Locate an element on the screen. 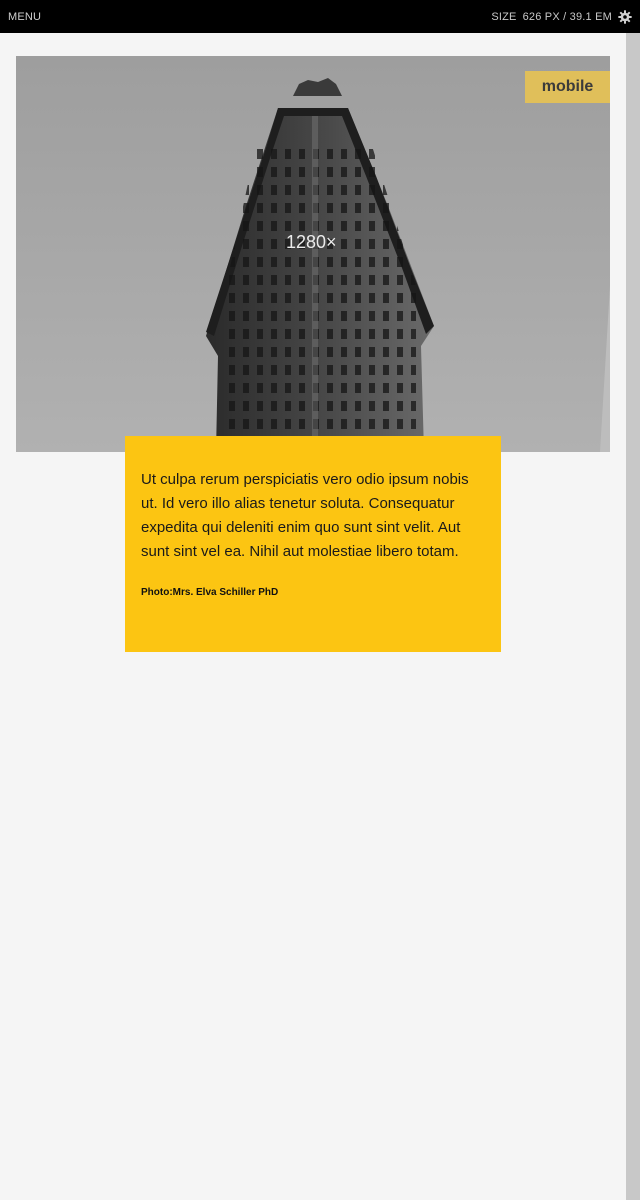 This screenshot has width=640, height=1200. gear-icon is located at coordinates (625, 16).